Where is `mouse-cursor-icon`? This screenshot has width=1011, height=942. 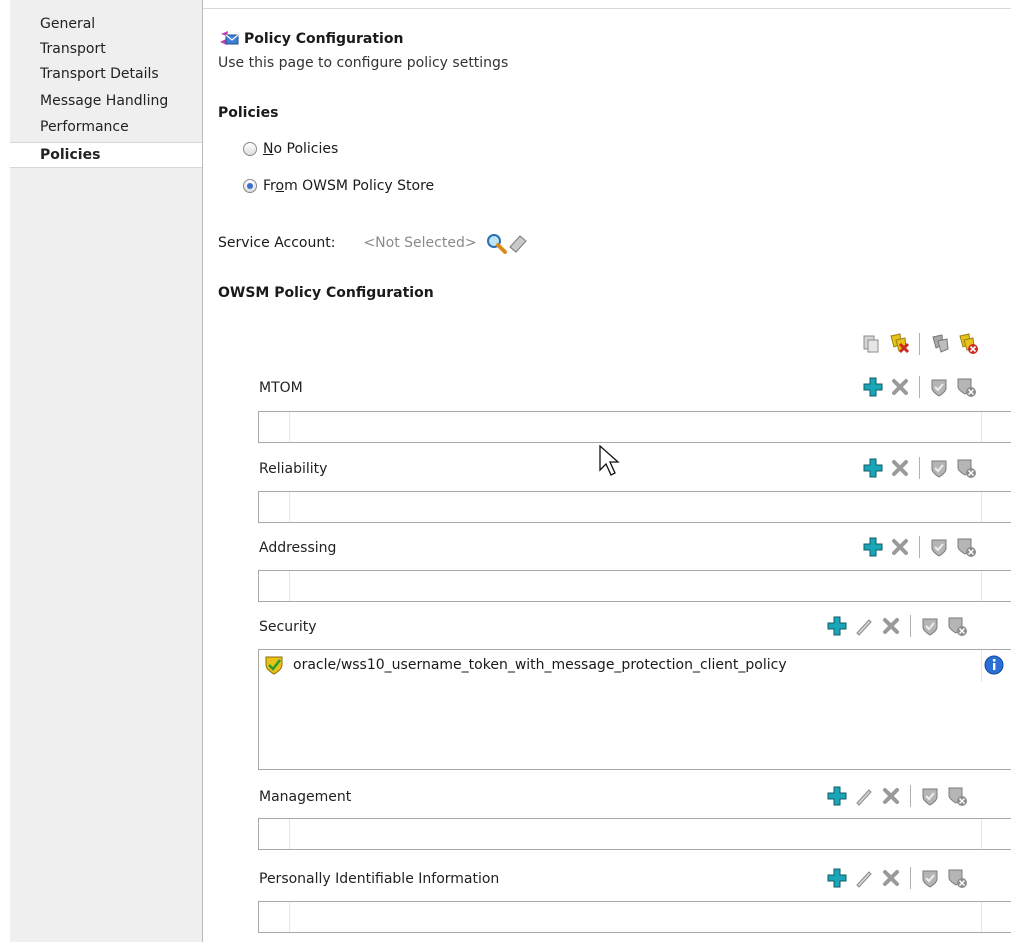 mouse-cursor-icon is located at coordinates (609, 463).